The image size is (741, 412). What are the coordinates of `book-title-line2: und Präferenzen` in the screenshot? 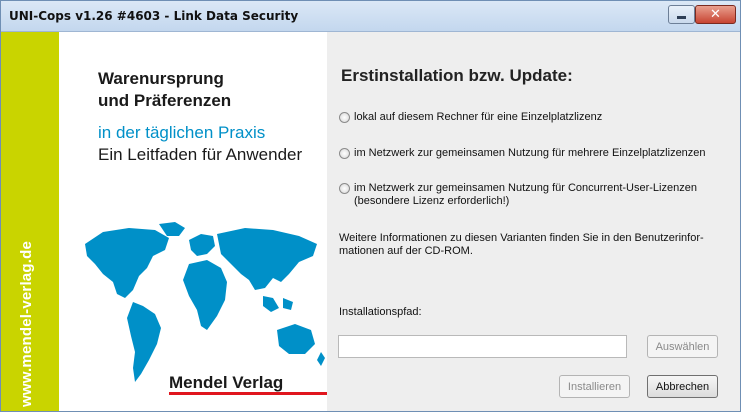 It's located at (165, 100).